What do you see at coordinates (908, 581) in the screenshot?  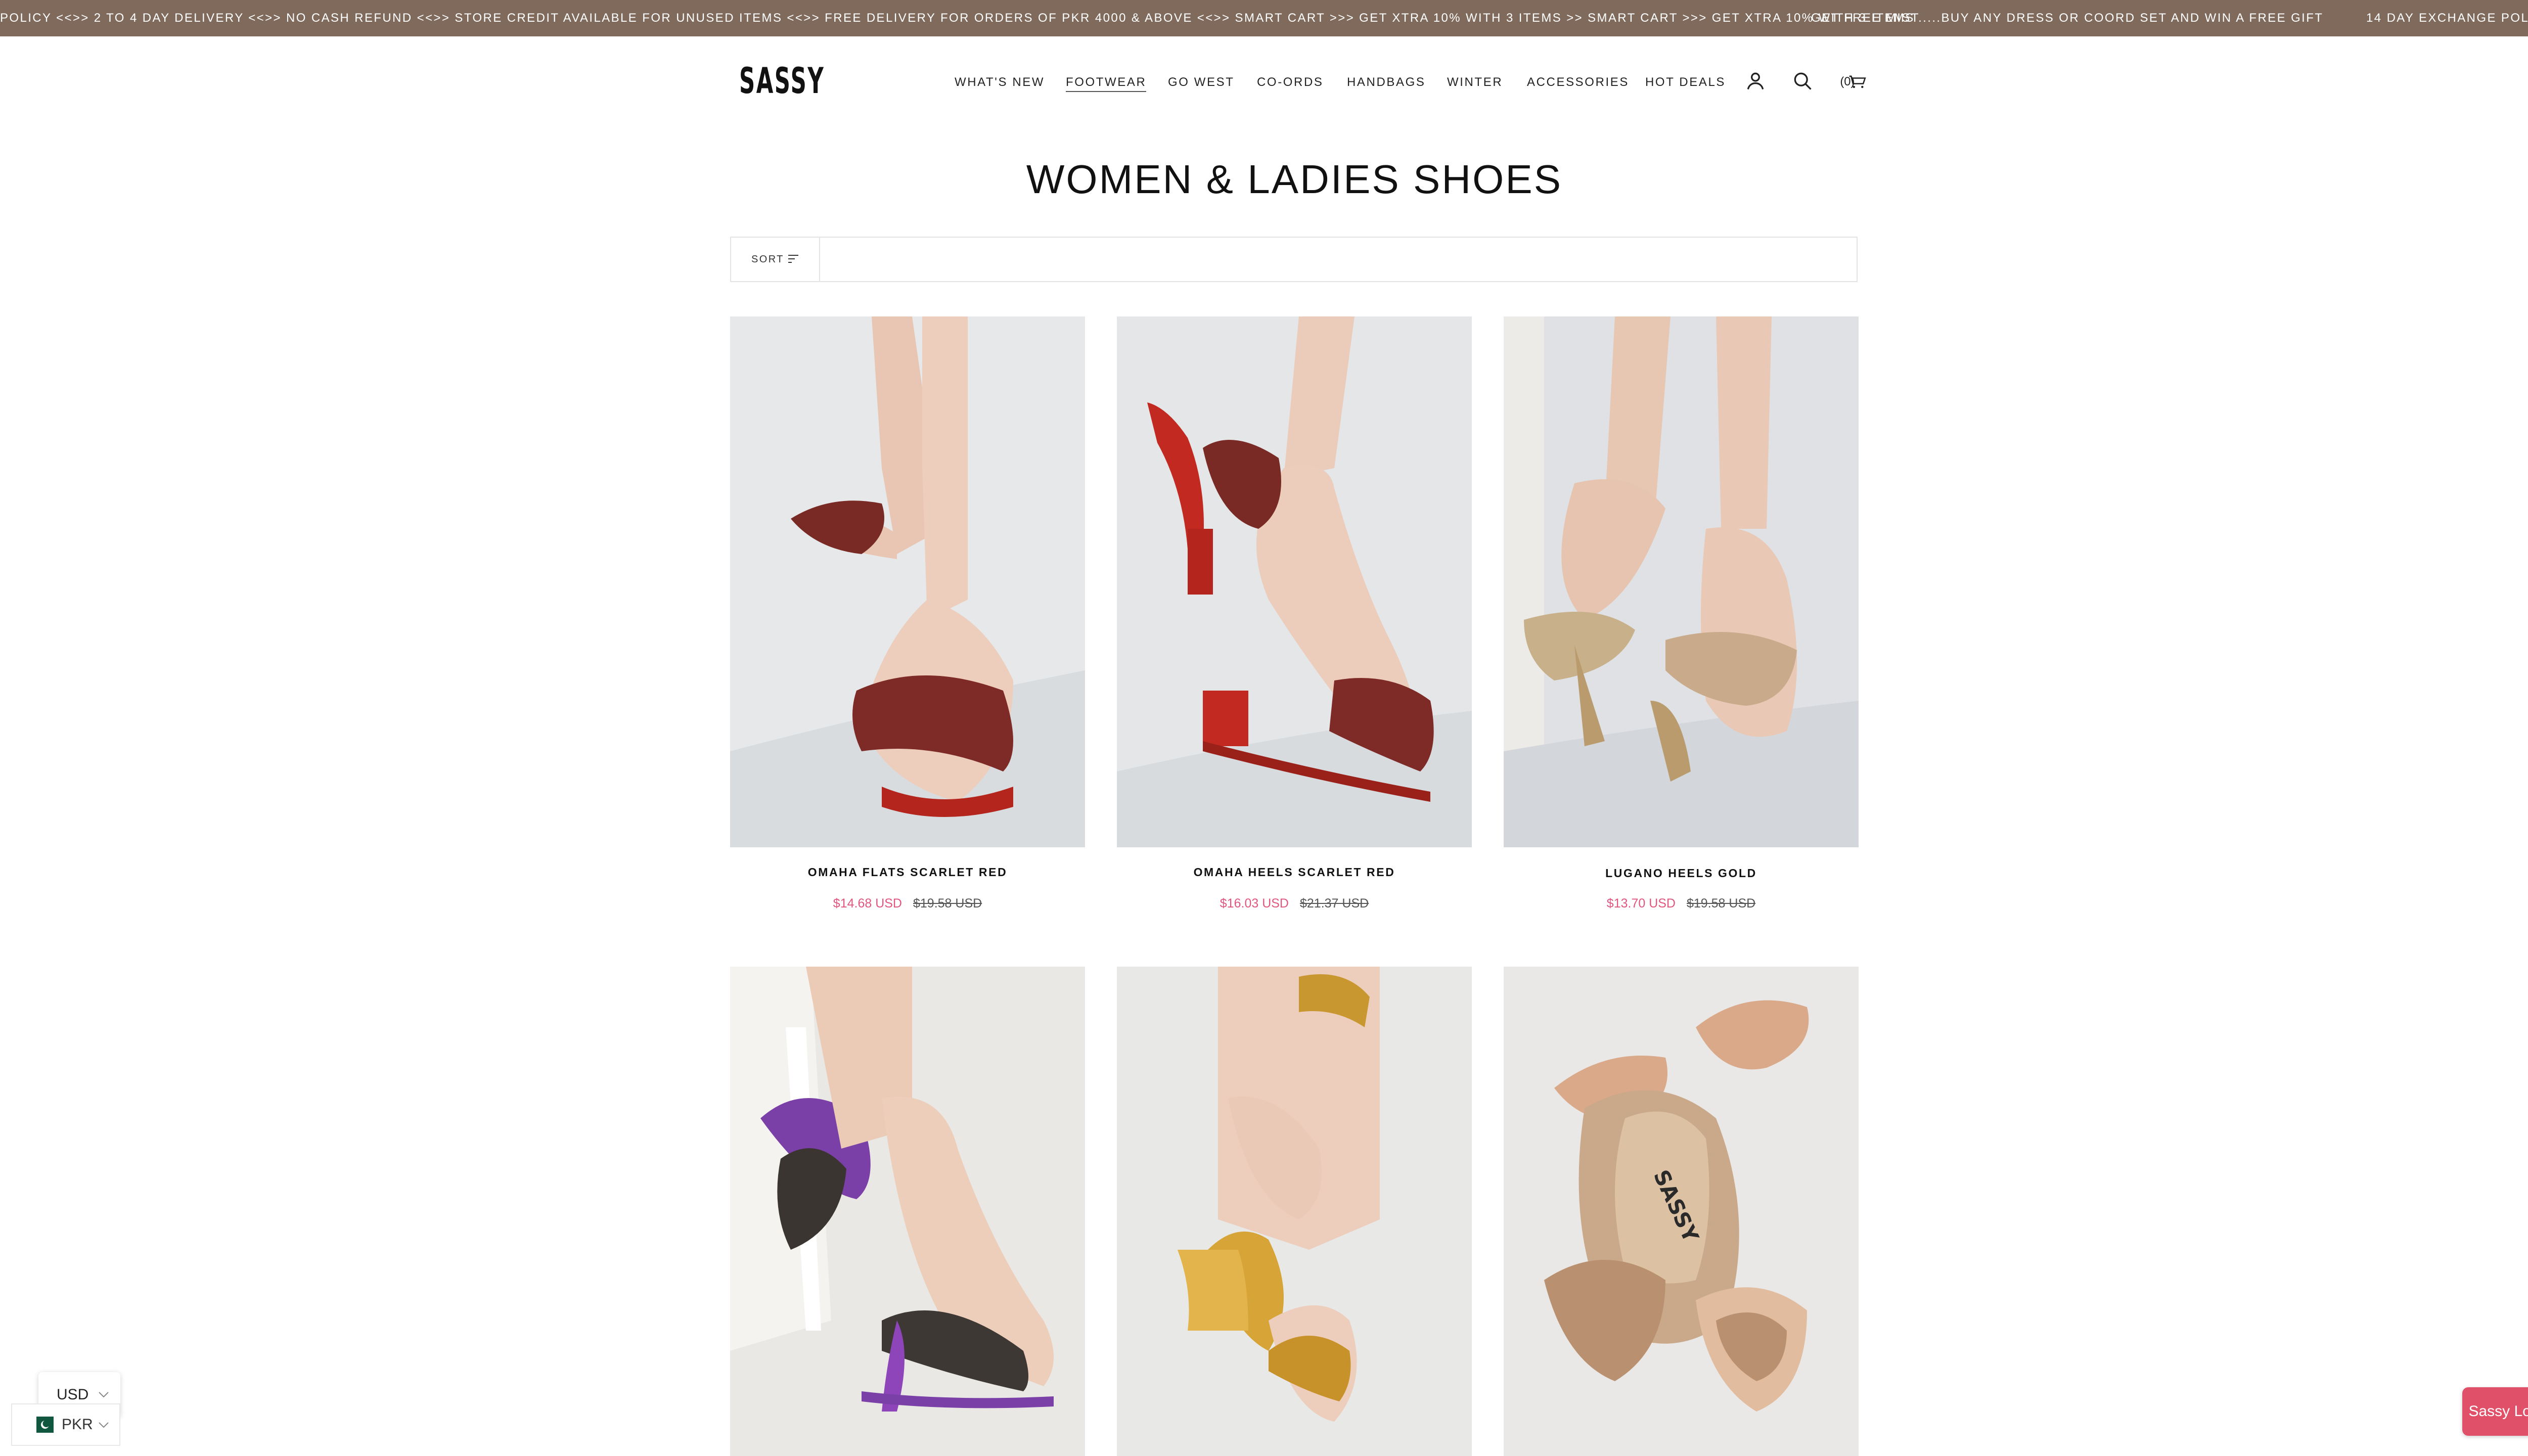 I see `product-image-omaha-flats` at bounding box center [908, 581].